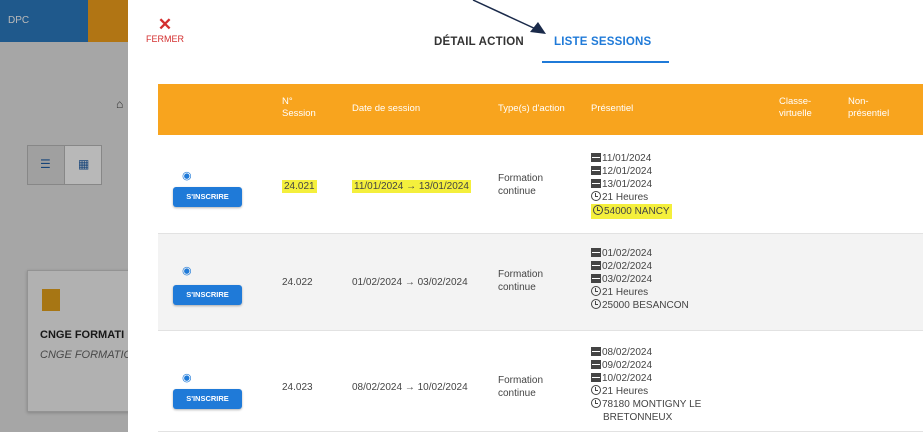 This screenshot has width=923, height=432. I want to click on annotation-arrow-icon, so click(509, 17).